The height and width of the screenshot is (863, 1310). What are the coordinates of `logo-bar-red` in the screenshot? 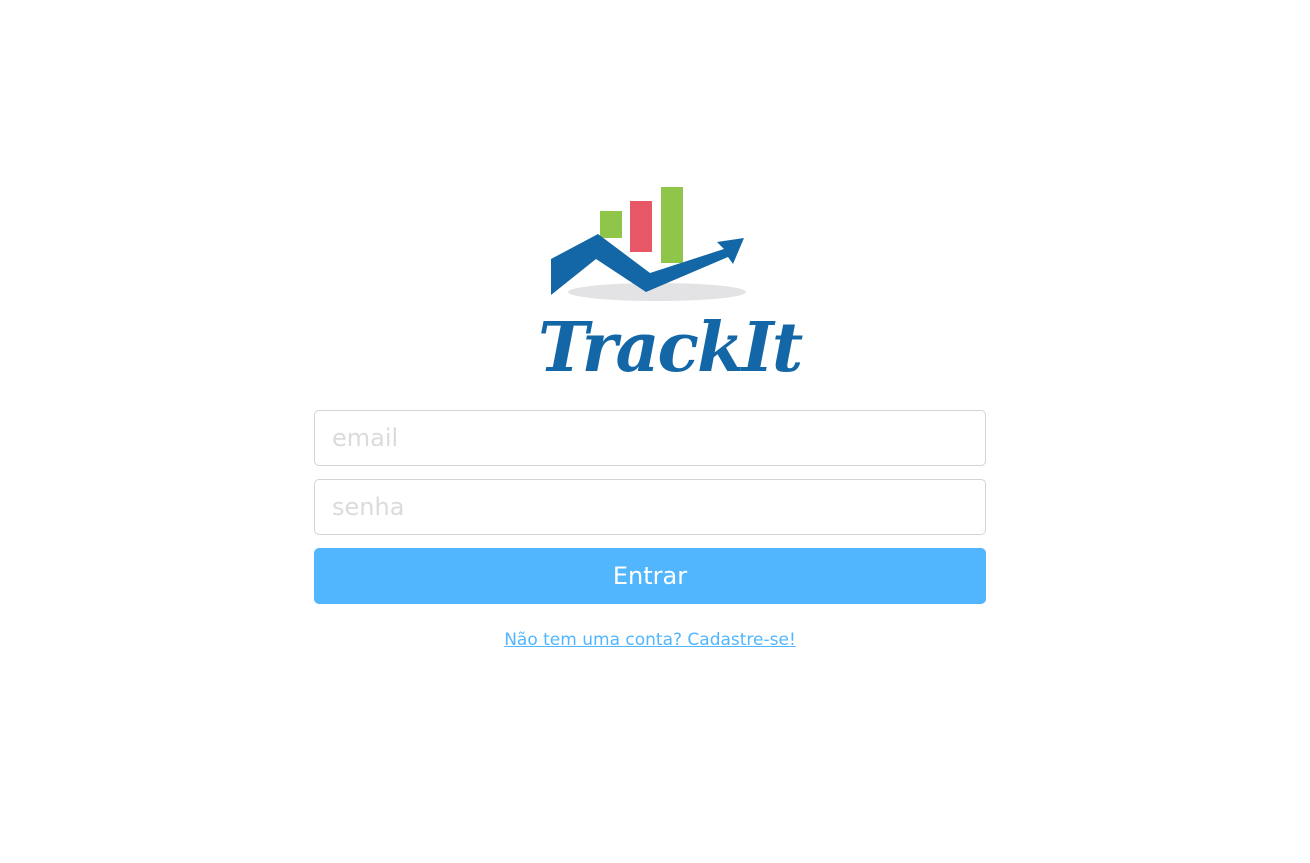 It's located at (641, 226).